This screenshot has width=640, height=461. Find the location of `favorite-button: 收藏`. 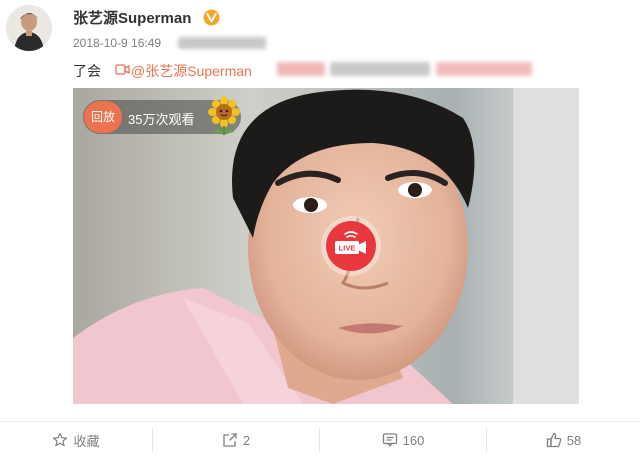

favorite-button: 收藏 is located at coordinates (76, 440).